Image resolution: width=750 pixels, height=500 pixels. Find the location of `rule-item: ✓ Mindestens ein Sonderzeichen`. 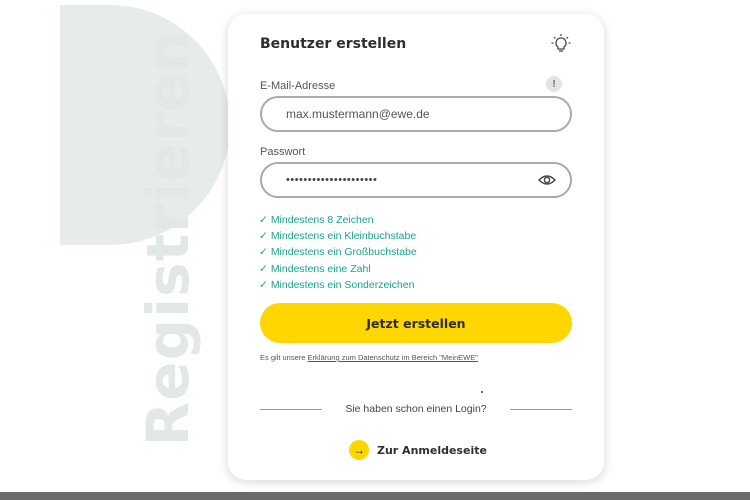

rule-item: ✓ Mindestens ein Sonderzeichen is located at coordinates (337, 284).